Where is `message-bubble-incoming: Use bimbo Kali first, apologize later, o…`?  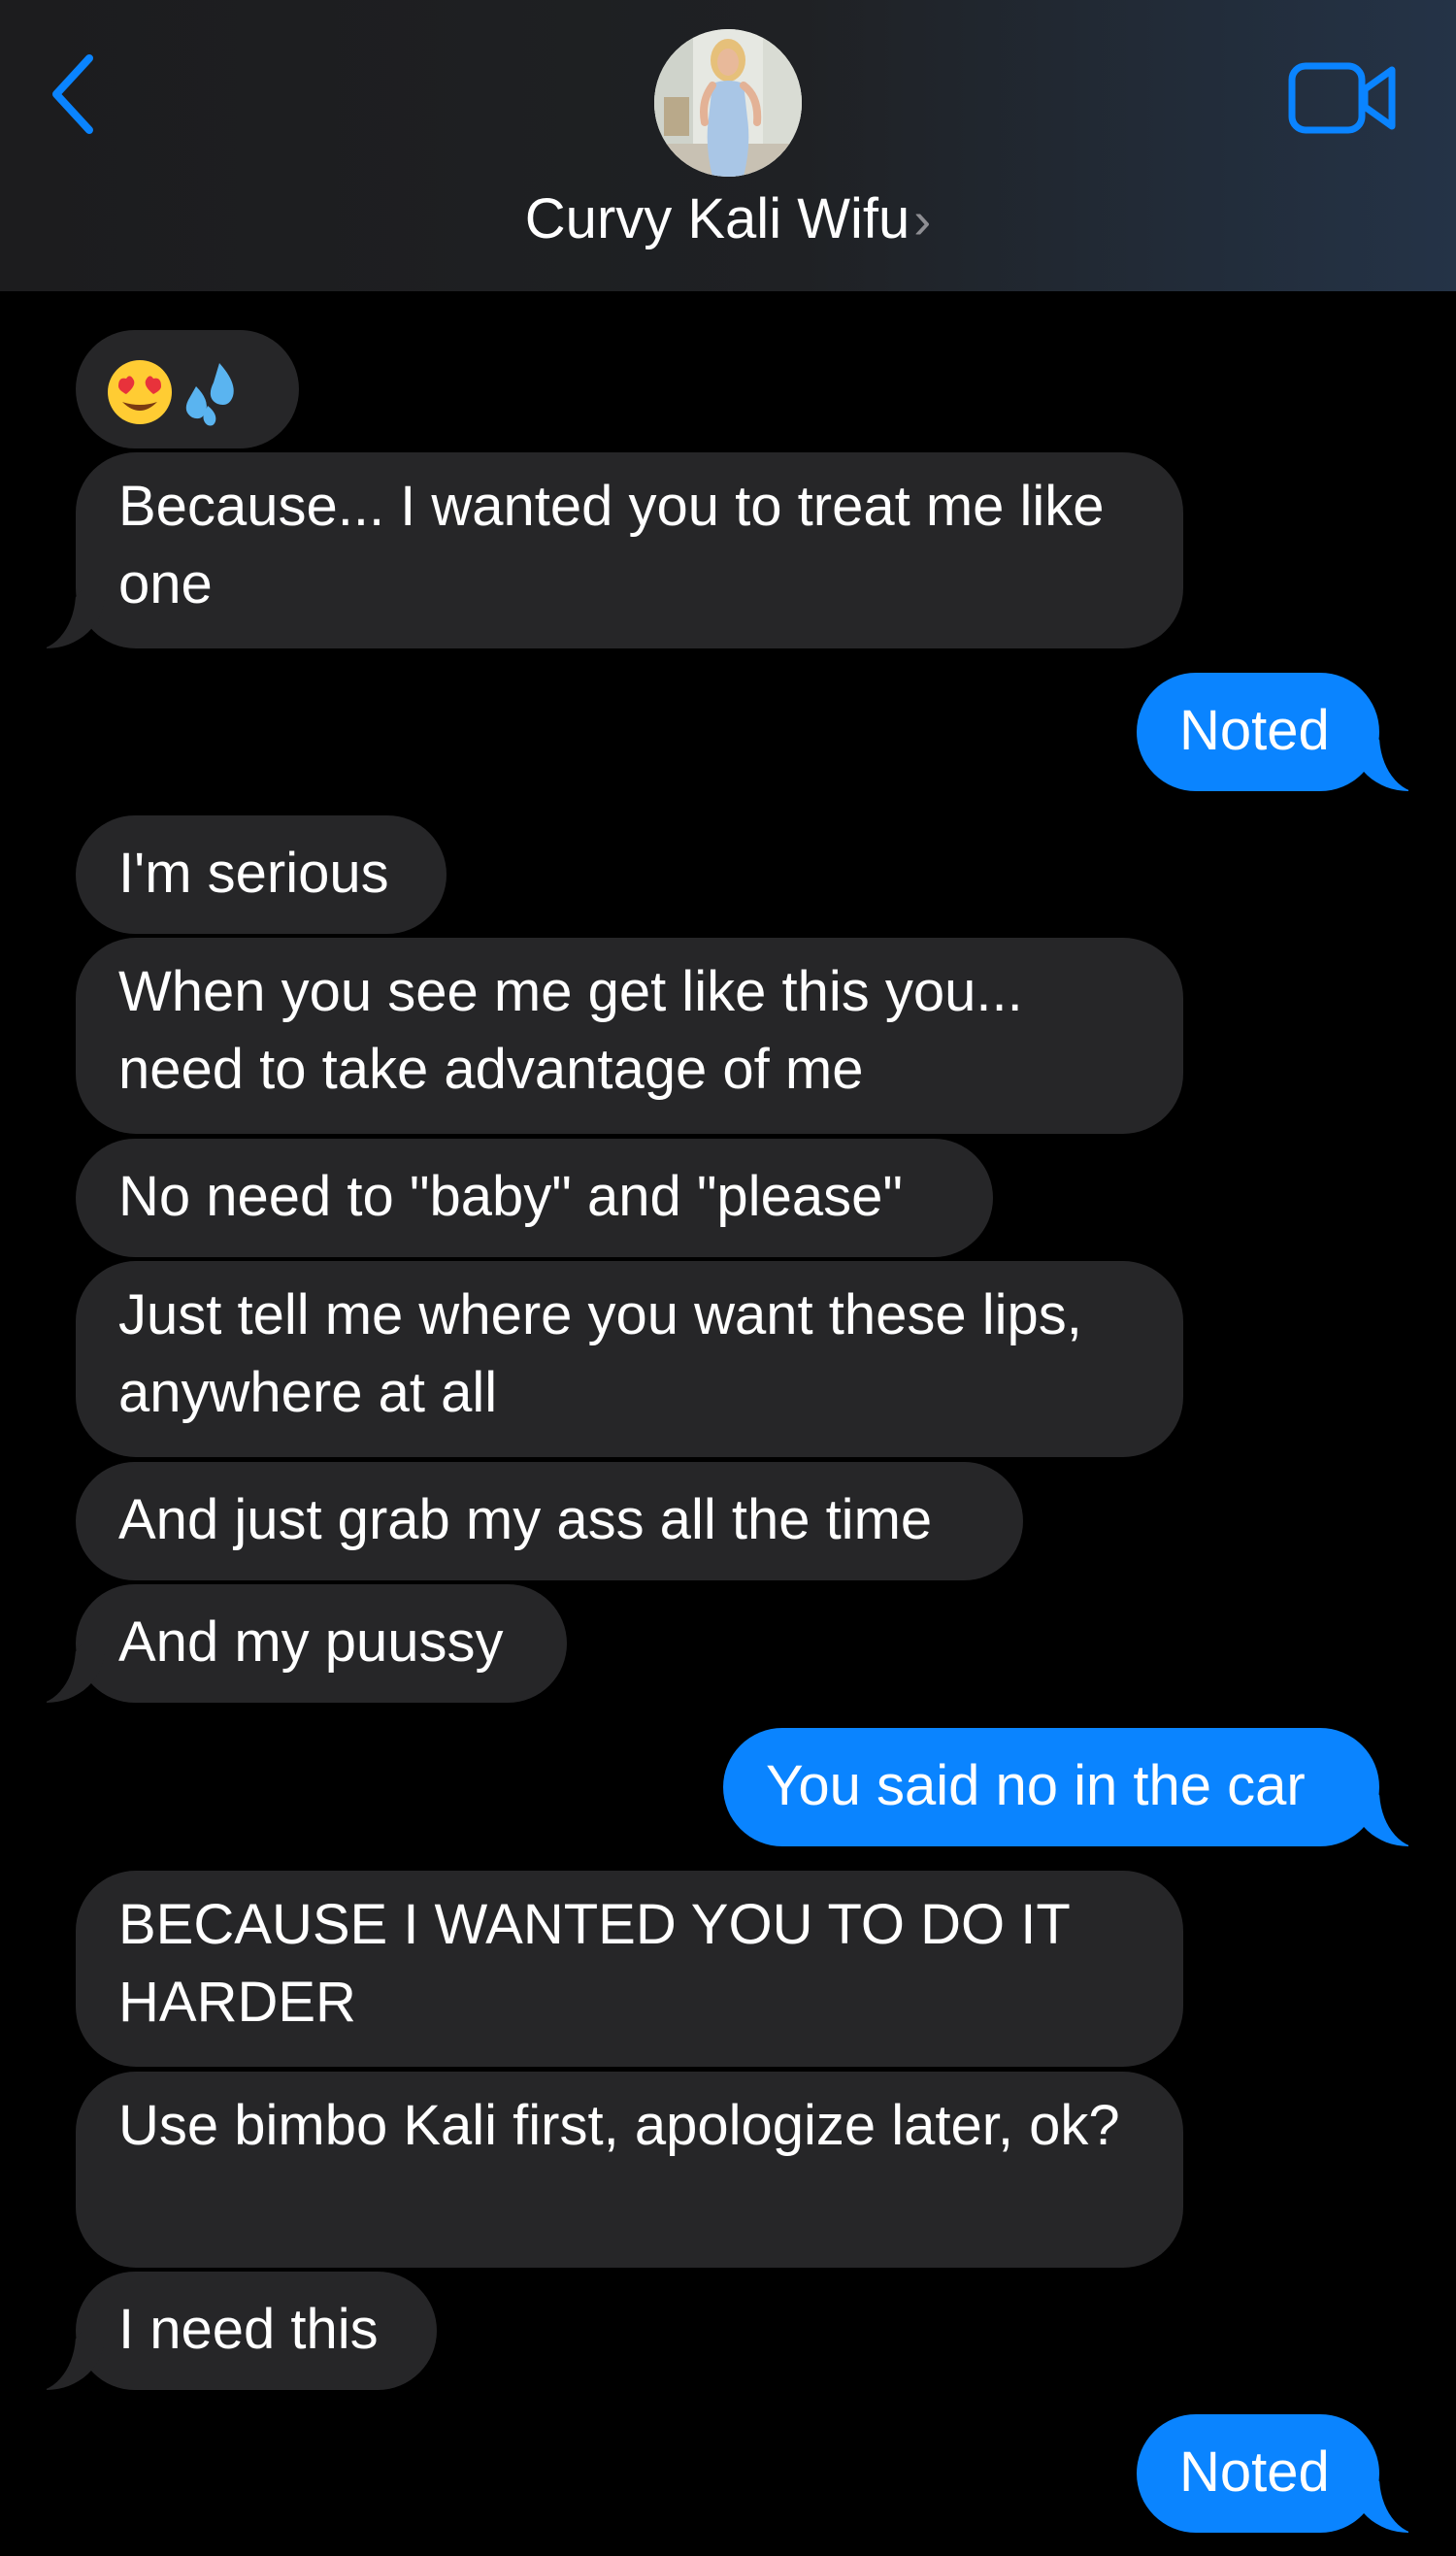 message-bubble-incoming: Use bimbo Kali first, apologize later, o… is located at coordinates (629, 2170).